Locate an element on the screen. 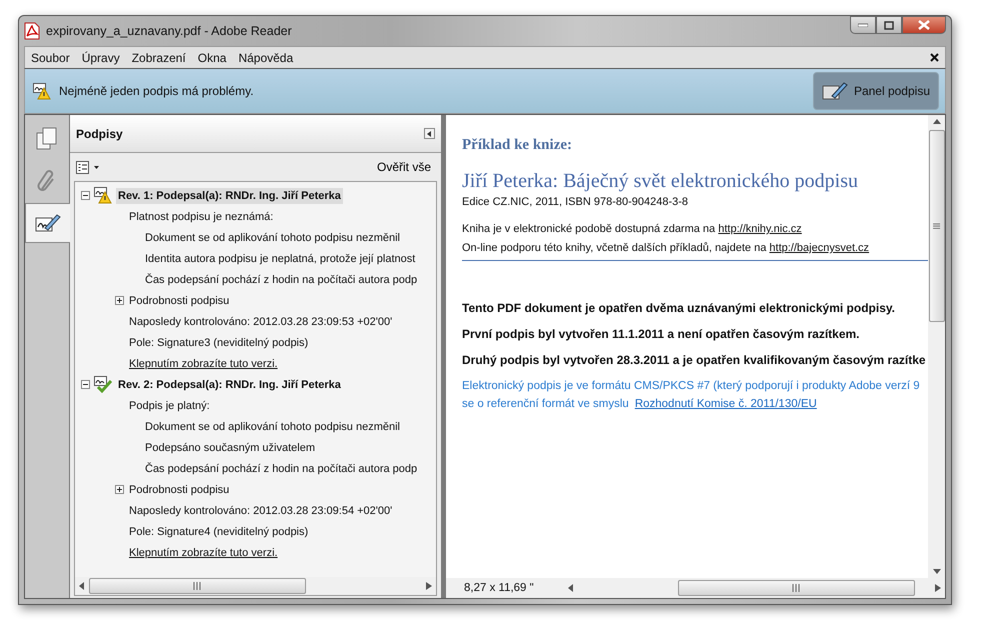 The height and width of the screenshot is (637, 985). note-text: se o referenční formát ve smyslu is located at coordinates (545, 404).